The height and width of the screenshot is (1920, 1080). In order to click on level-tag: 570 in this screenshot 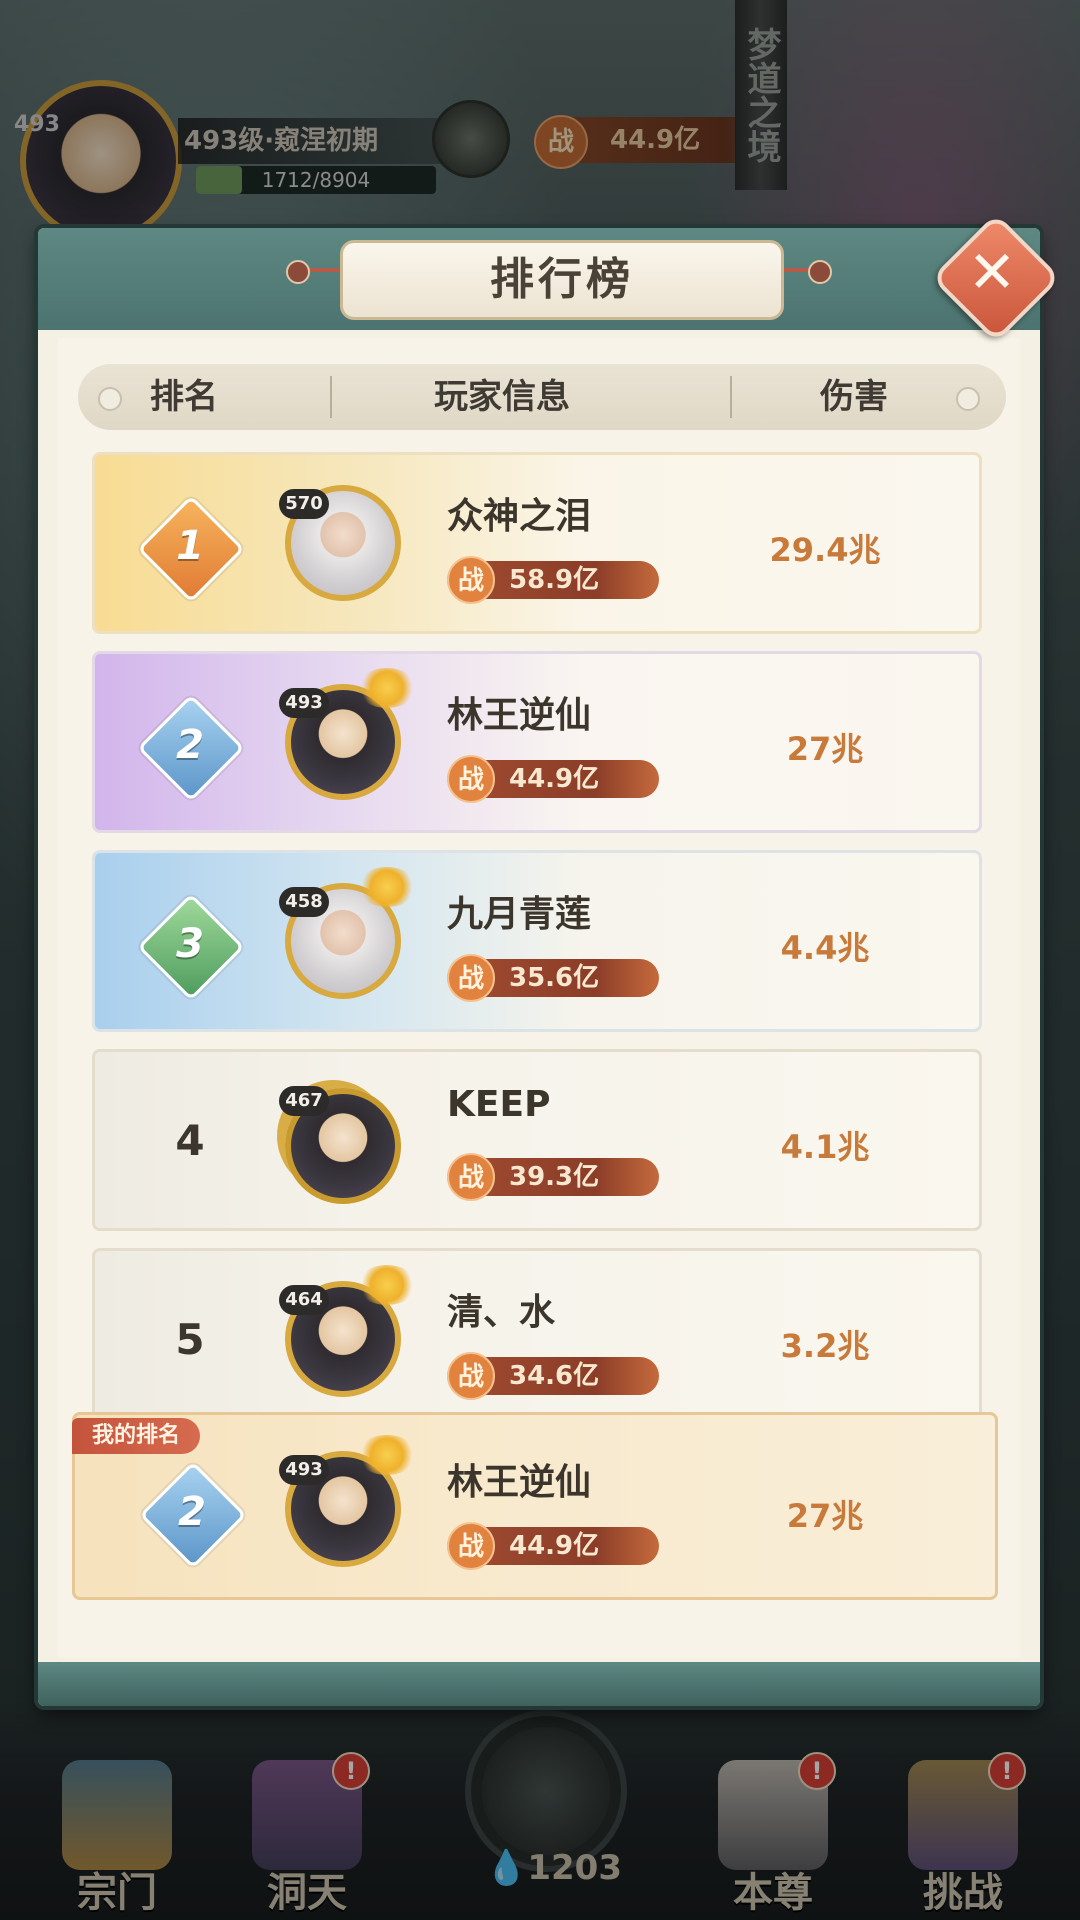, I will do `click(304, 504)`.